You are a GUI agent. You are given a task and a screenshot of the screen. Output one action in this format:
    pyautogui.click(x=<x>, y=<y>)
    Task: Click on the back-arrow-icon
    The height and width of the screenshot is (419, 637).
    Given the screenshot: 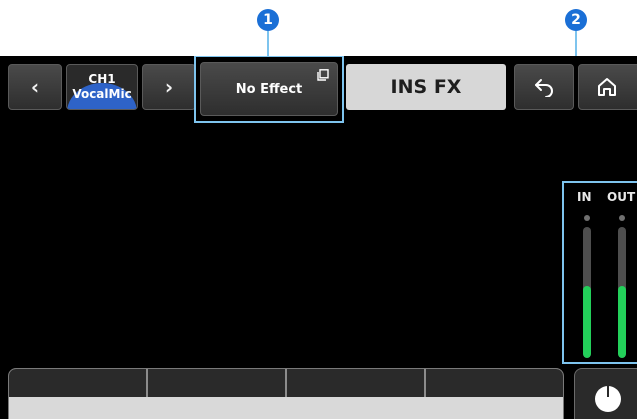 What is the action you would take?
    pyautogui.click(x=544, y=88)
    